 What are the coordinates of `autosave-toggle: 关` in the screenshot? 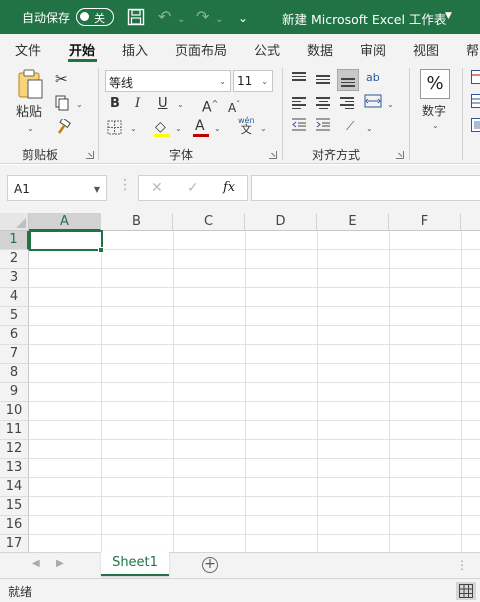 It's located at (95, 17).